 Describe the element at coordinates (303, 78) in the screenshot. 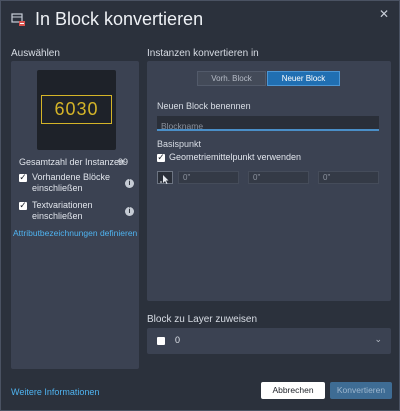

I see `tab-new-block: Neuer Block` at that location.